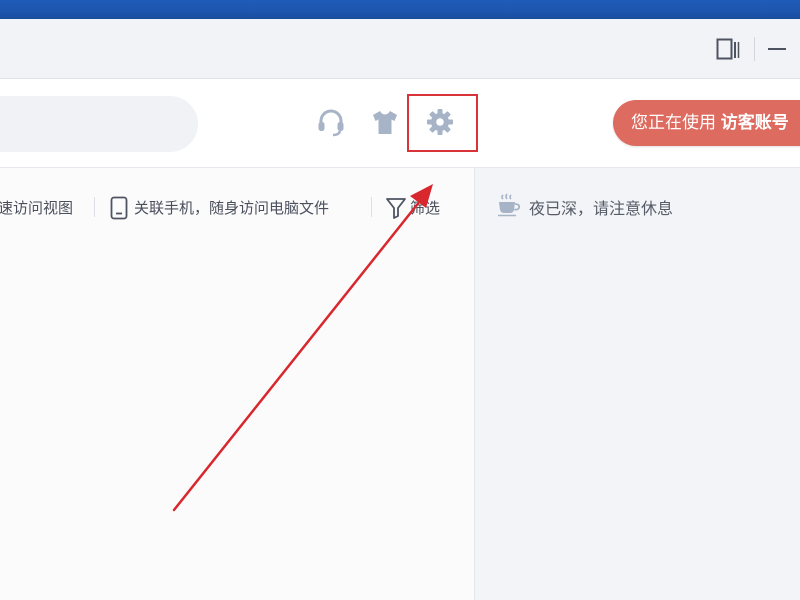 This screenshot has height=600, width=800. I want to click on coffee-cup-icon, so click(509, 205).